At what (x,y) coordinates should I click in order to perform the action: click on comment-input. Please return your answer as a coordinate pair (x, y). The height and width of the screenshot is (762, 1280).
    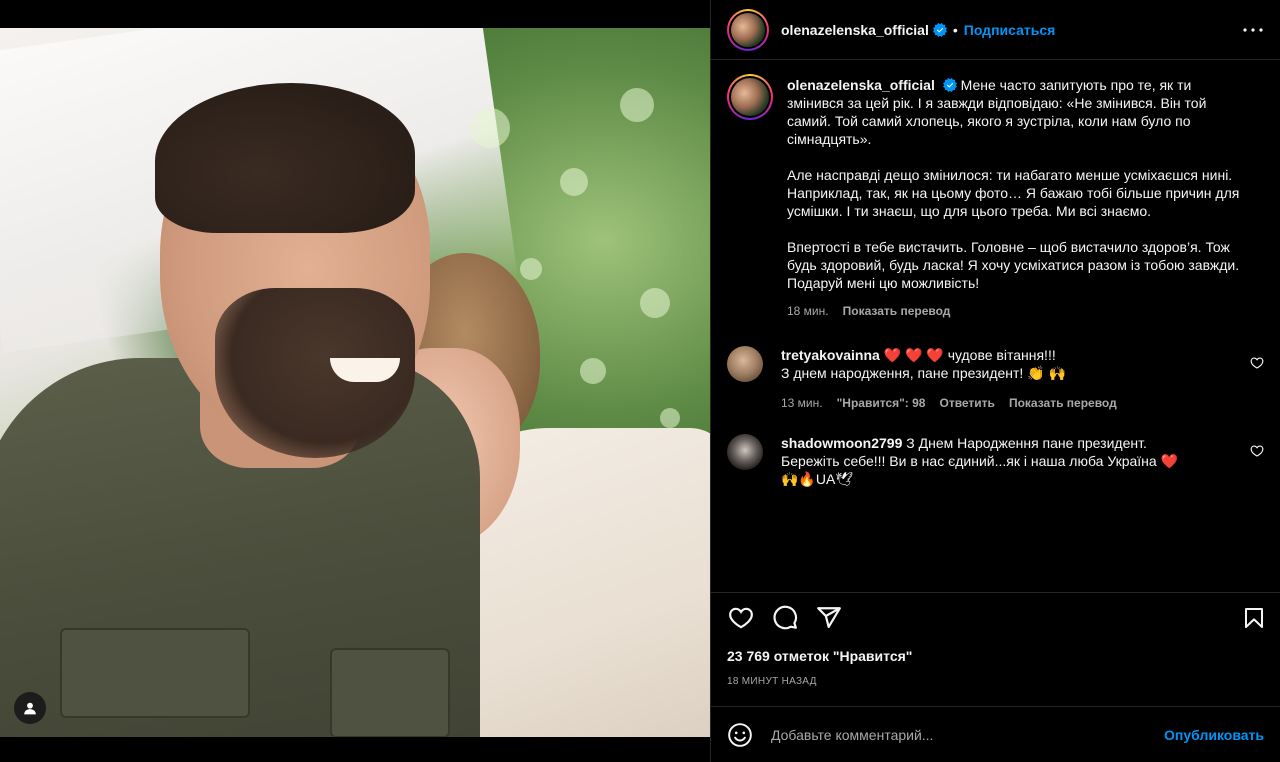
    Looking at the image, I should click on (963, 734).